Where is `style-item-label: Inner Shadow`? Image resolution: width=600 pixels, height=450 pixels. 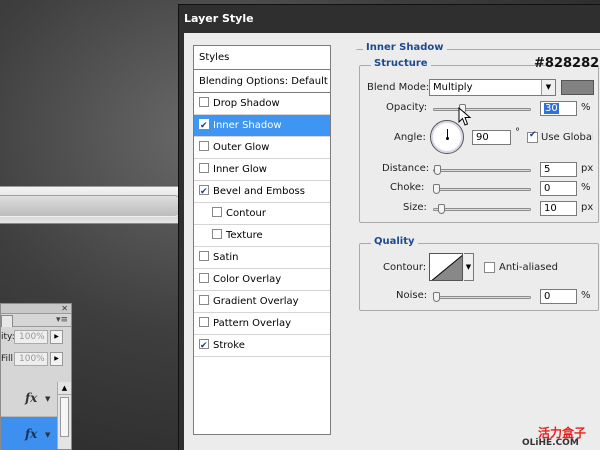
style-item-label: Inner Shadow is located at coordinates (247, 125).